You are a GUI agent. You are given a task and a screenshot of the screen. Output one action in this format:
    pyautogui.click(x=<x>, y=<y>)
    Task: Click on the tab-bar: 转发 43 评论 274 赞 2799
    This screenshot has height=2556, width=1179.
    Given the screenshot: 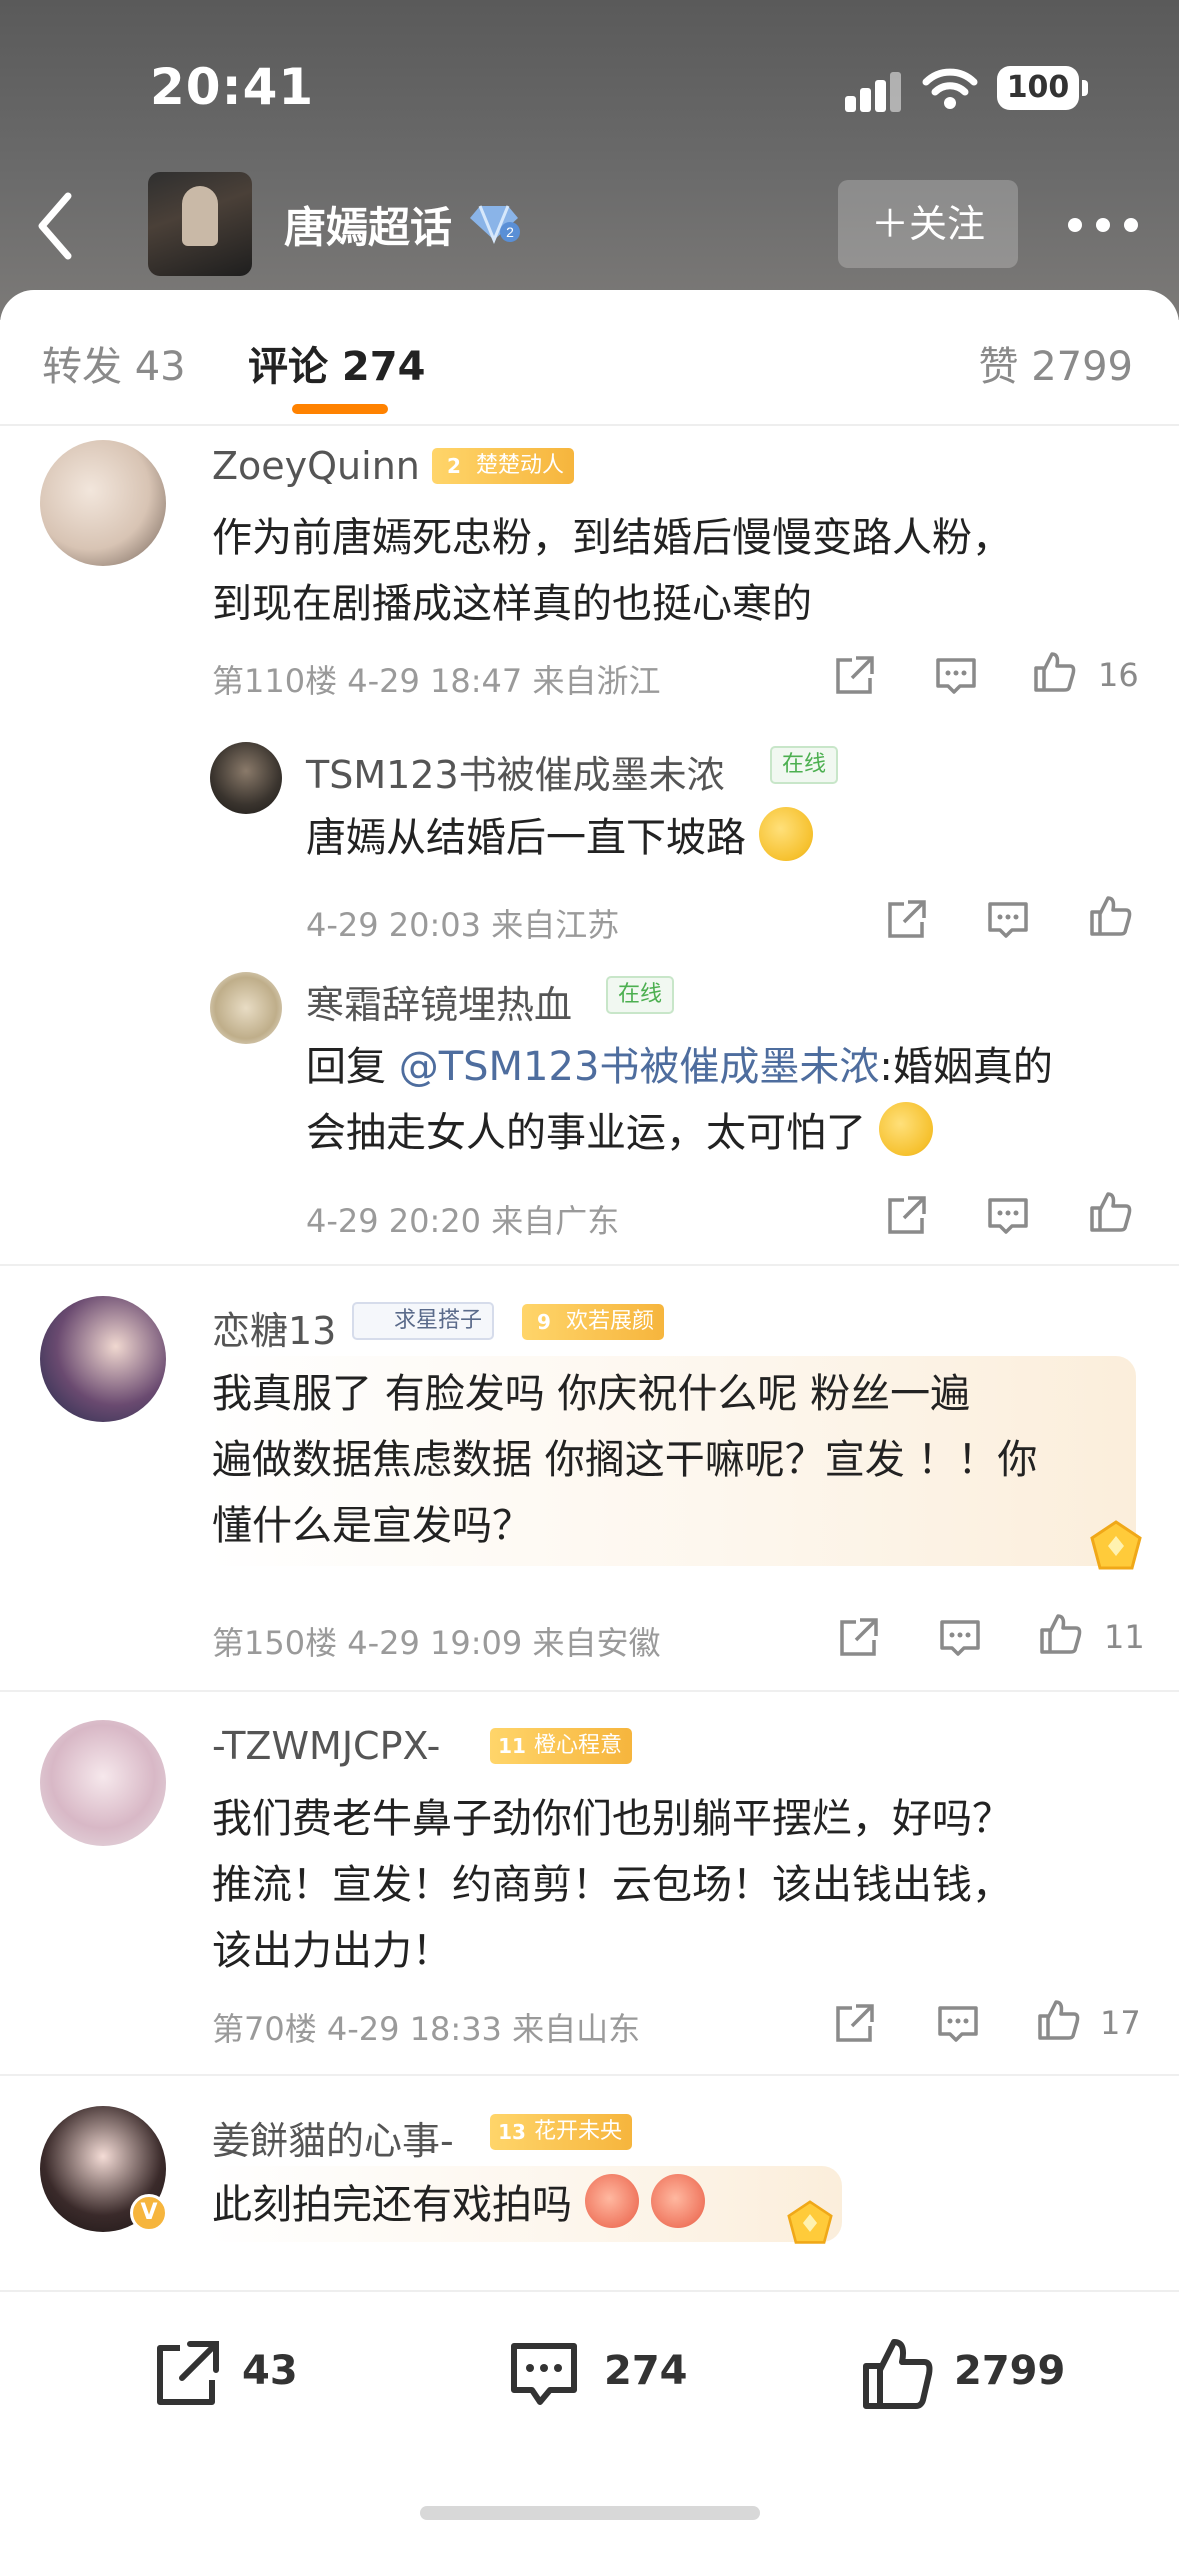 What is the action you would take?
    pyautogui.click(x=589, y=365)
    